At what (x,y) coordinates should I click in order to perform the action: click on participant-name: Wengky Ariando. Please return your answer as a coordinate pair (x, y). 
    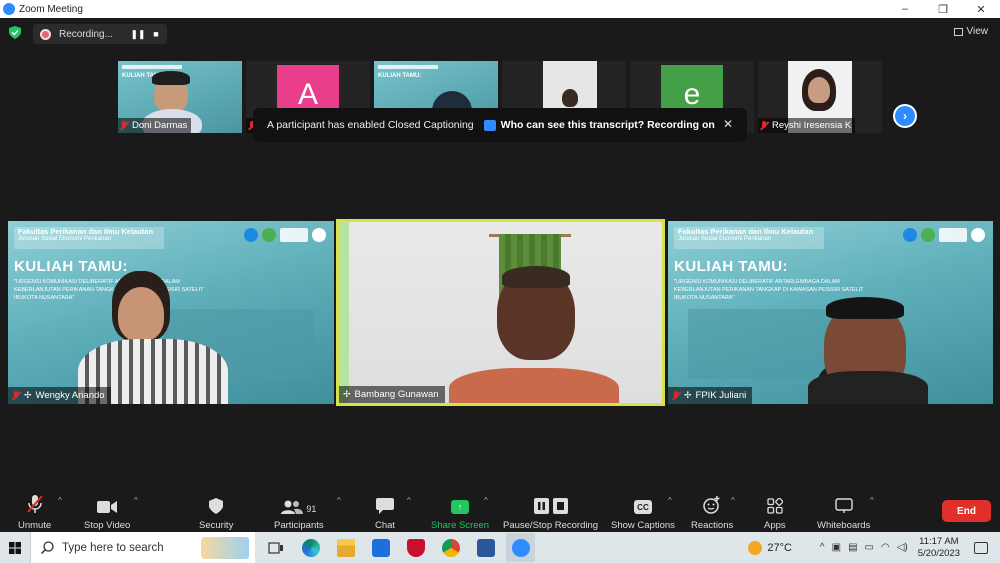
    Looking at the image, I should click on (70, 395).